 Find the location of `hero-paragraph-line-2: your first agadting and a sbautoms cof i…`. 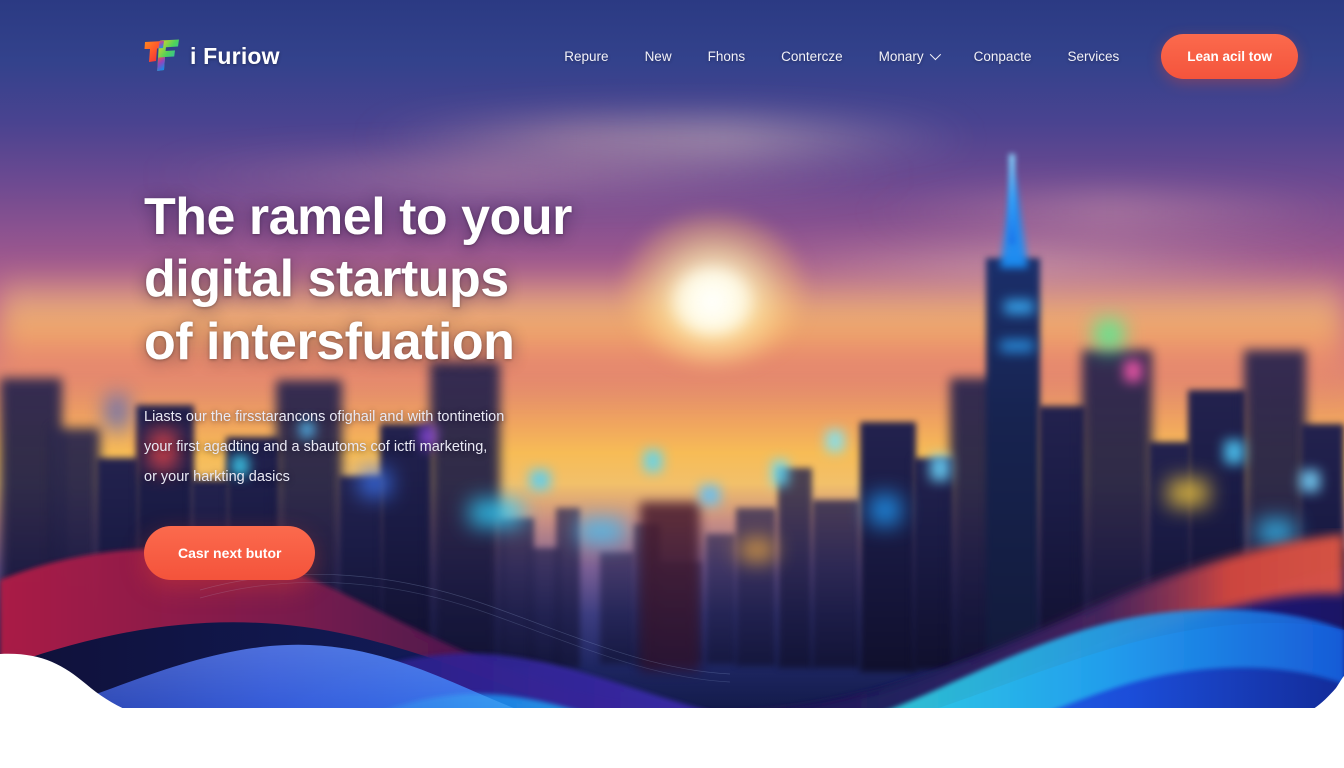

hero-paragraph-line-2: your first agadting and a sbautoms cof i… is located at coordinates (316, 446).